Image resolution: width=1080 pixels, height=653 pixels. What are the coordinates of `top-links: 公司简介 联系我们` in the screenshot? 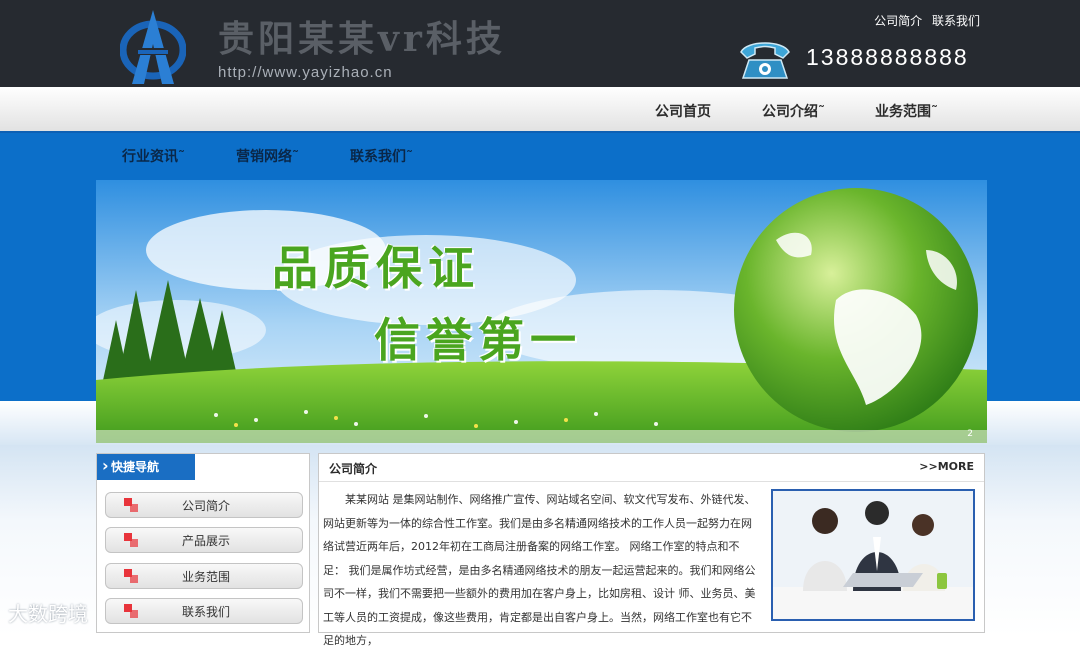 It's located at (924, 20).